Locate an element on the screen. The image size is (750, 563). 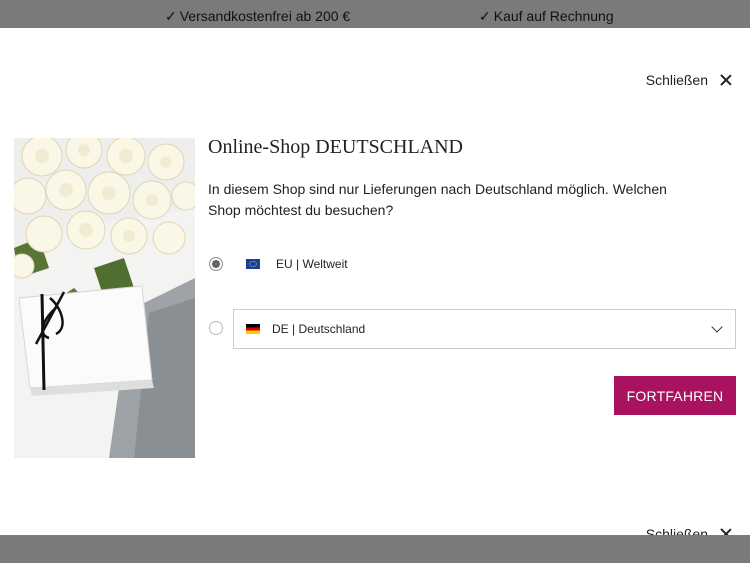
option-eu-worldwide: EU | Weltweit is located at coordinates (297, 264).